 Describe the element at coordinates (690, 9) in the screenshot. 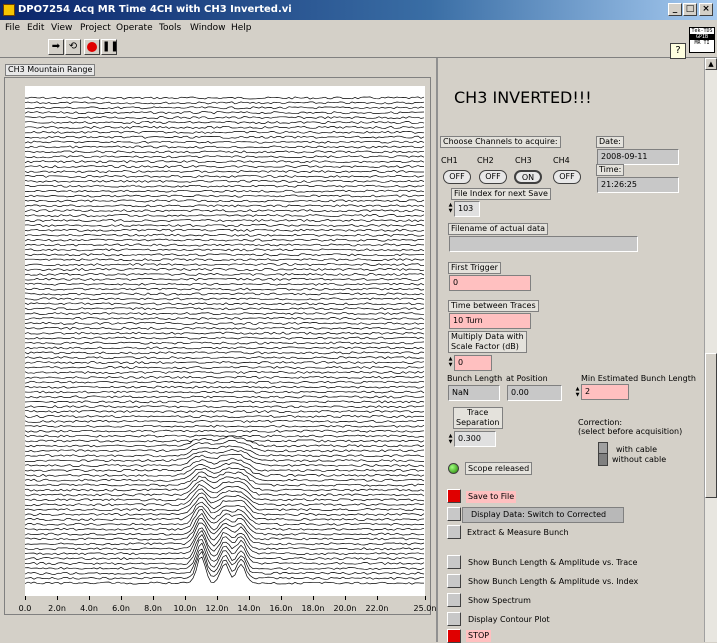

I see `maximize-button: □` at that location.